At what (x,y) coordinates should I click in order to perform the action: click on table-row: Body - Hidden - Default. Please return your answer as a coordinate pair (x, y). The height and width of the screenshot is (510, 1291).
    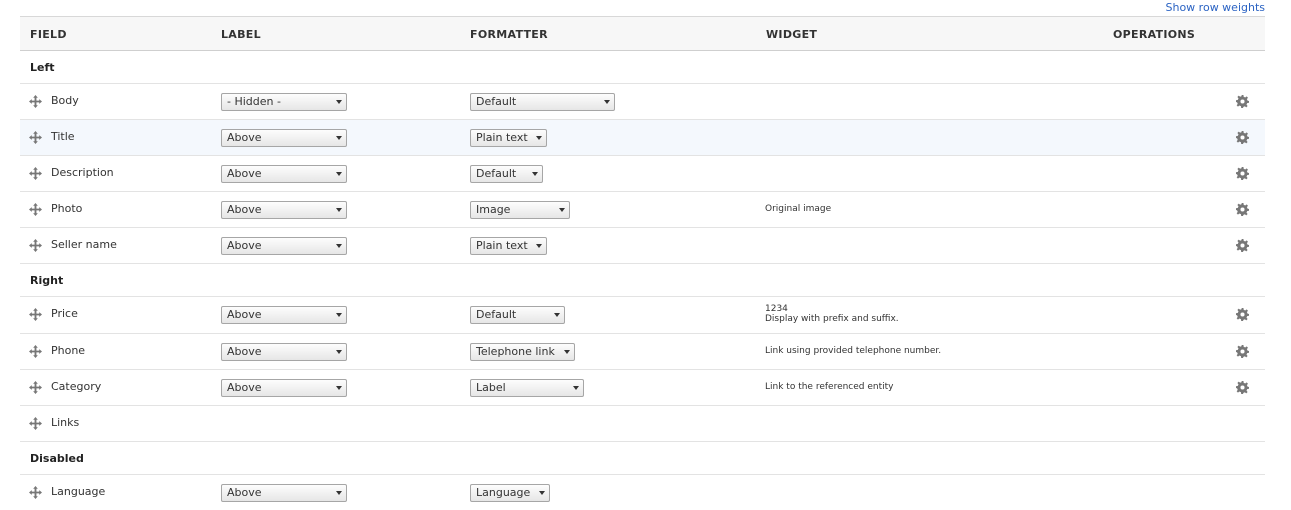
    Looking at the image, I should click on (642, 102).